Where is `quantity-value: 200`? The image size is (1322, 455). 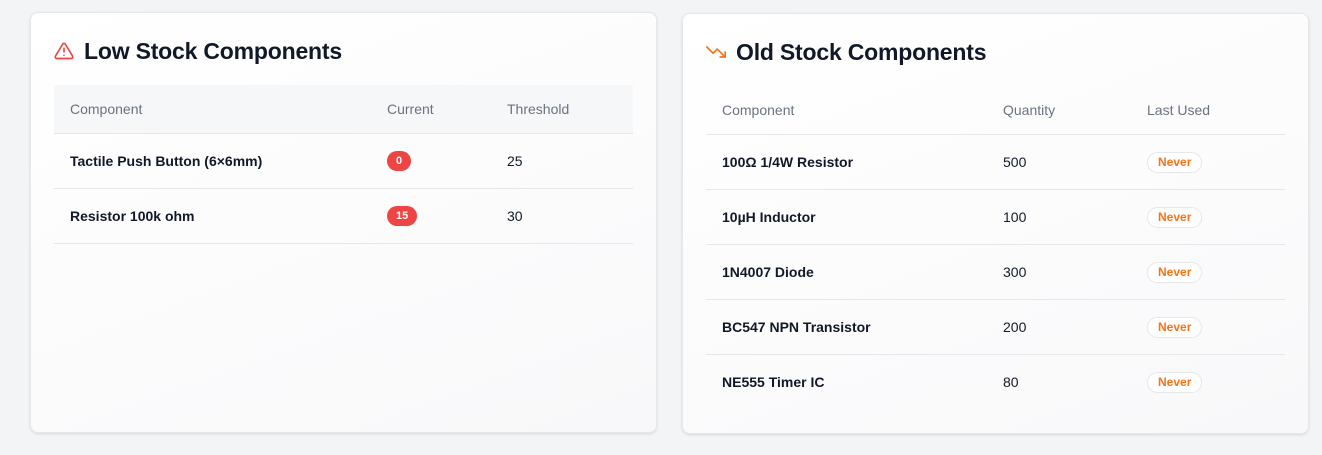
quantity-value: 200 is located at coordinates (1059, 327).